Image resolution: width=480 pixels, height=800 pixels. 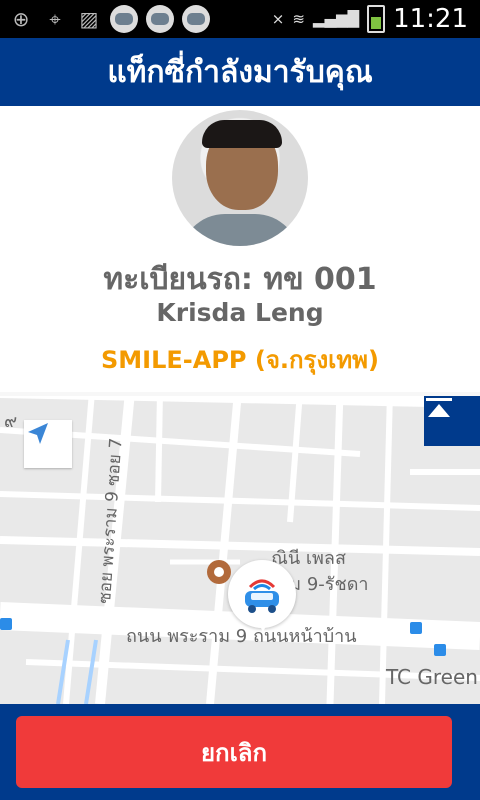 I want to click on driver-hair, so click(x=242, y=134).